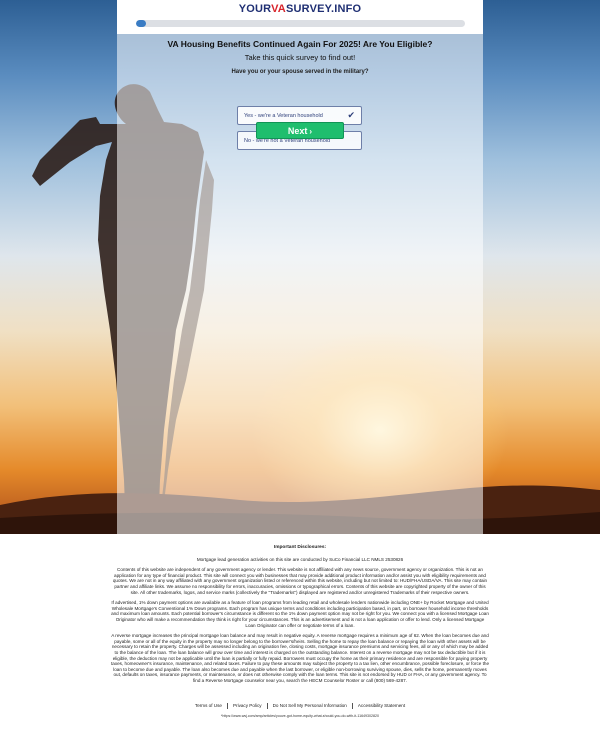  What do you see at coordinates (311, 131) in the screenshot?
I see `chevron-right-icon: ›` at bounding box center [311, 131].